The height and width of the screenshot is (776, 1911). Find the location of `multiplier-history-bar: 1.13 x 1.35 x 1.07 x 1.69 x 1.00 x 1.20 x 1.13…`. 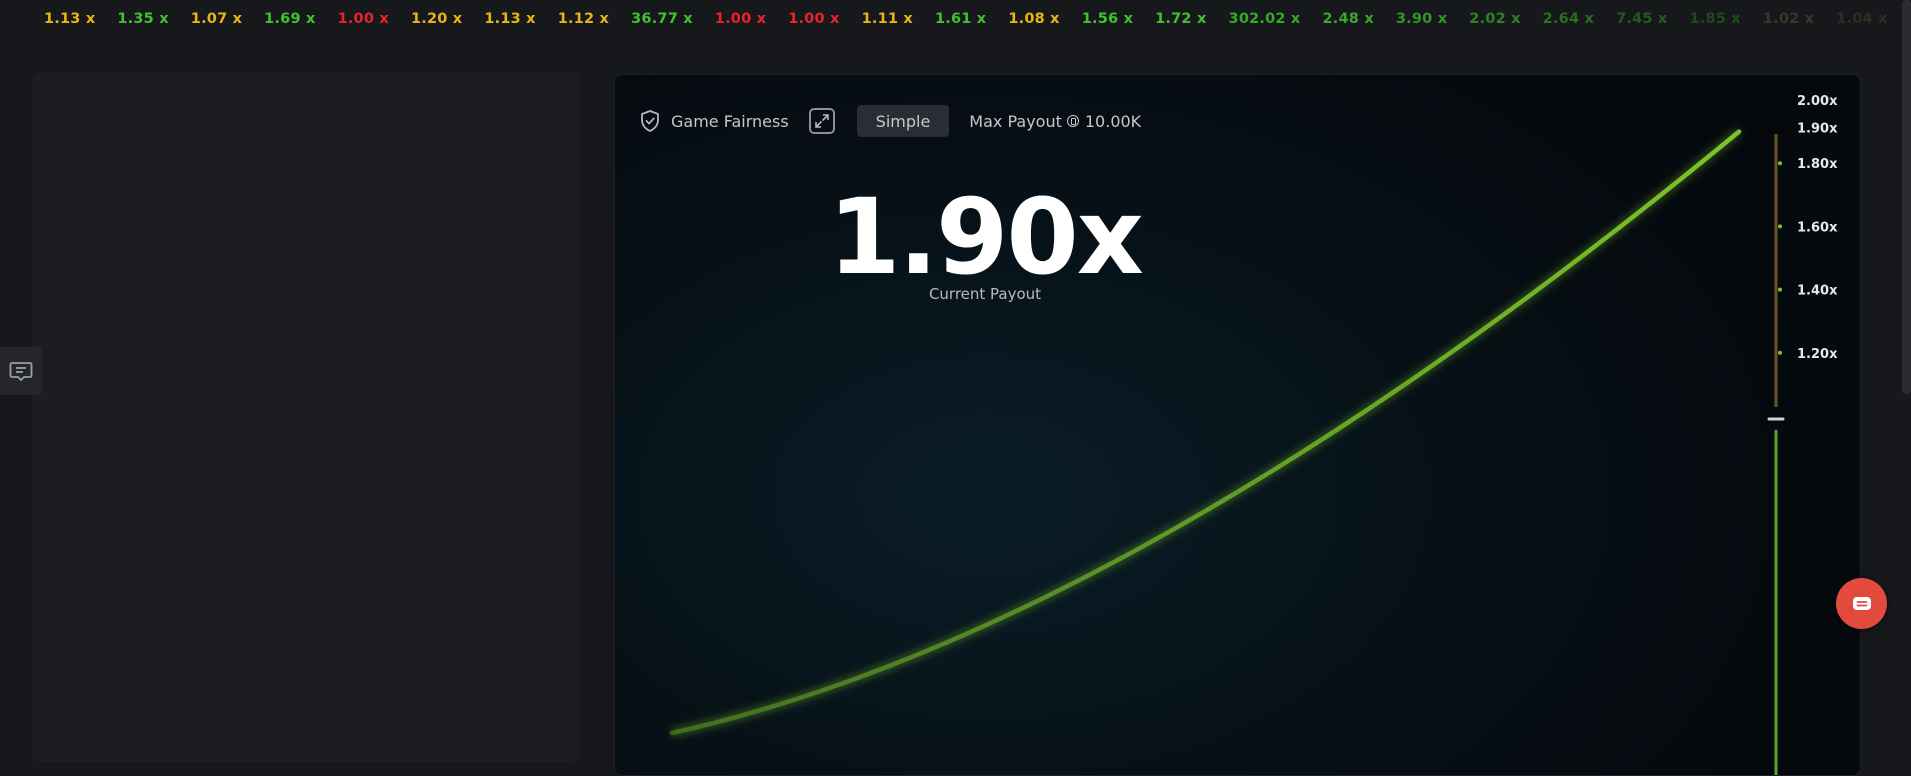

multiplier-history-bar: 1.13 x 1.35 x 1.07 x 1.69 x 1.00 x 1.20 x 1.13… is located at coordinates (955, 19).